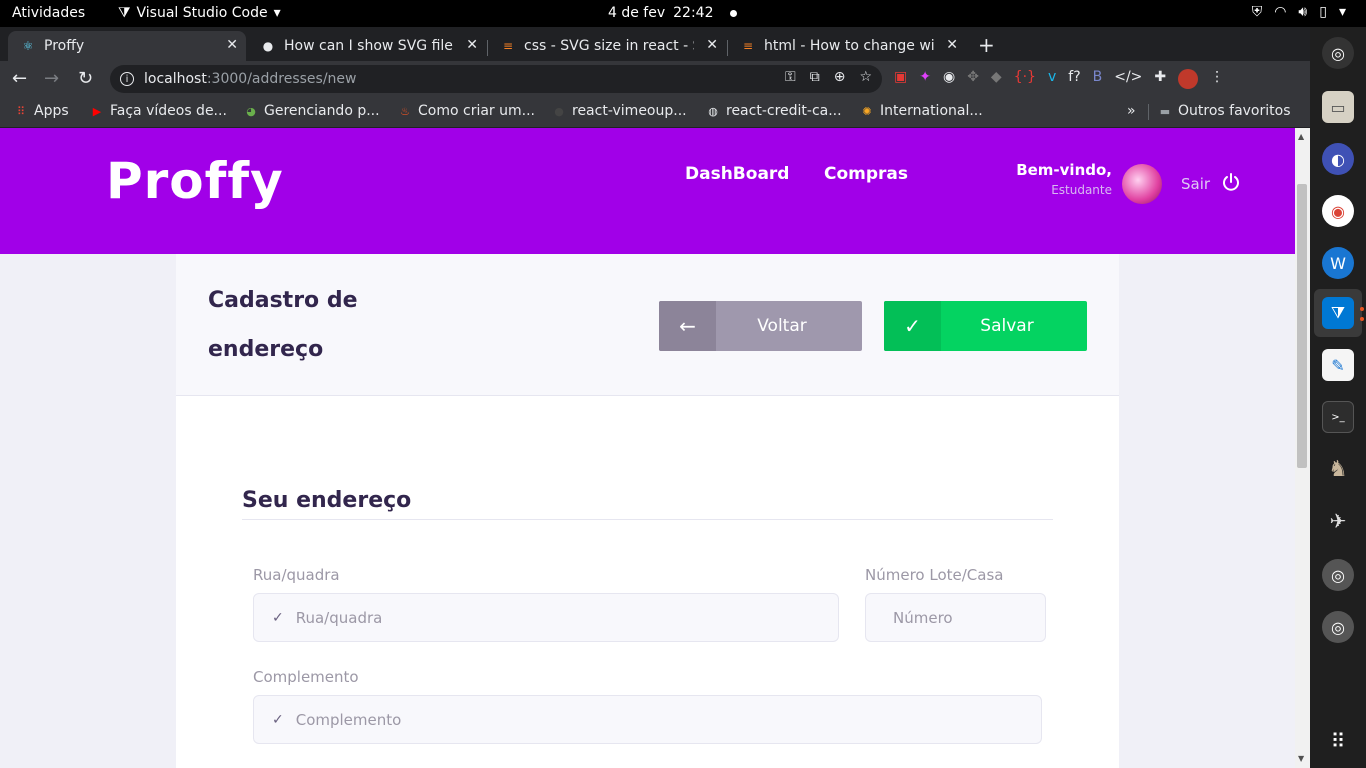 This screenshot has width=1366, height=768. Describe the element at coordinates (1188, 79) in the screenshot. I see `profile-avatar` at that location.